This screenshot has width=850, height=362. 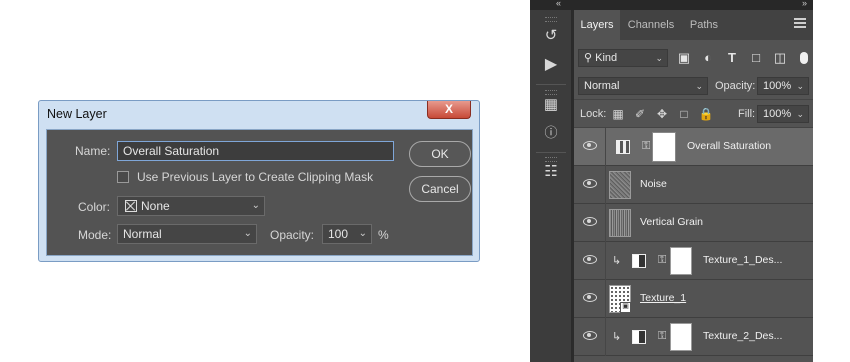 What do you see at coordinates (684, 58) in the screenshot?
I see `pixel-filter-icon: ▣` at bounding box center [684, 58].